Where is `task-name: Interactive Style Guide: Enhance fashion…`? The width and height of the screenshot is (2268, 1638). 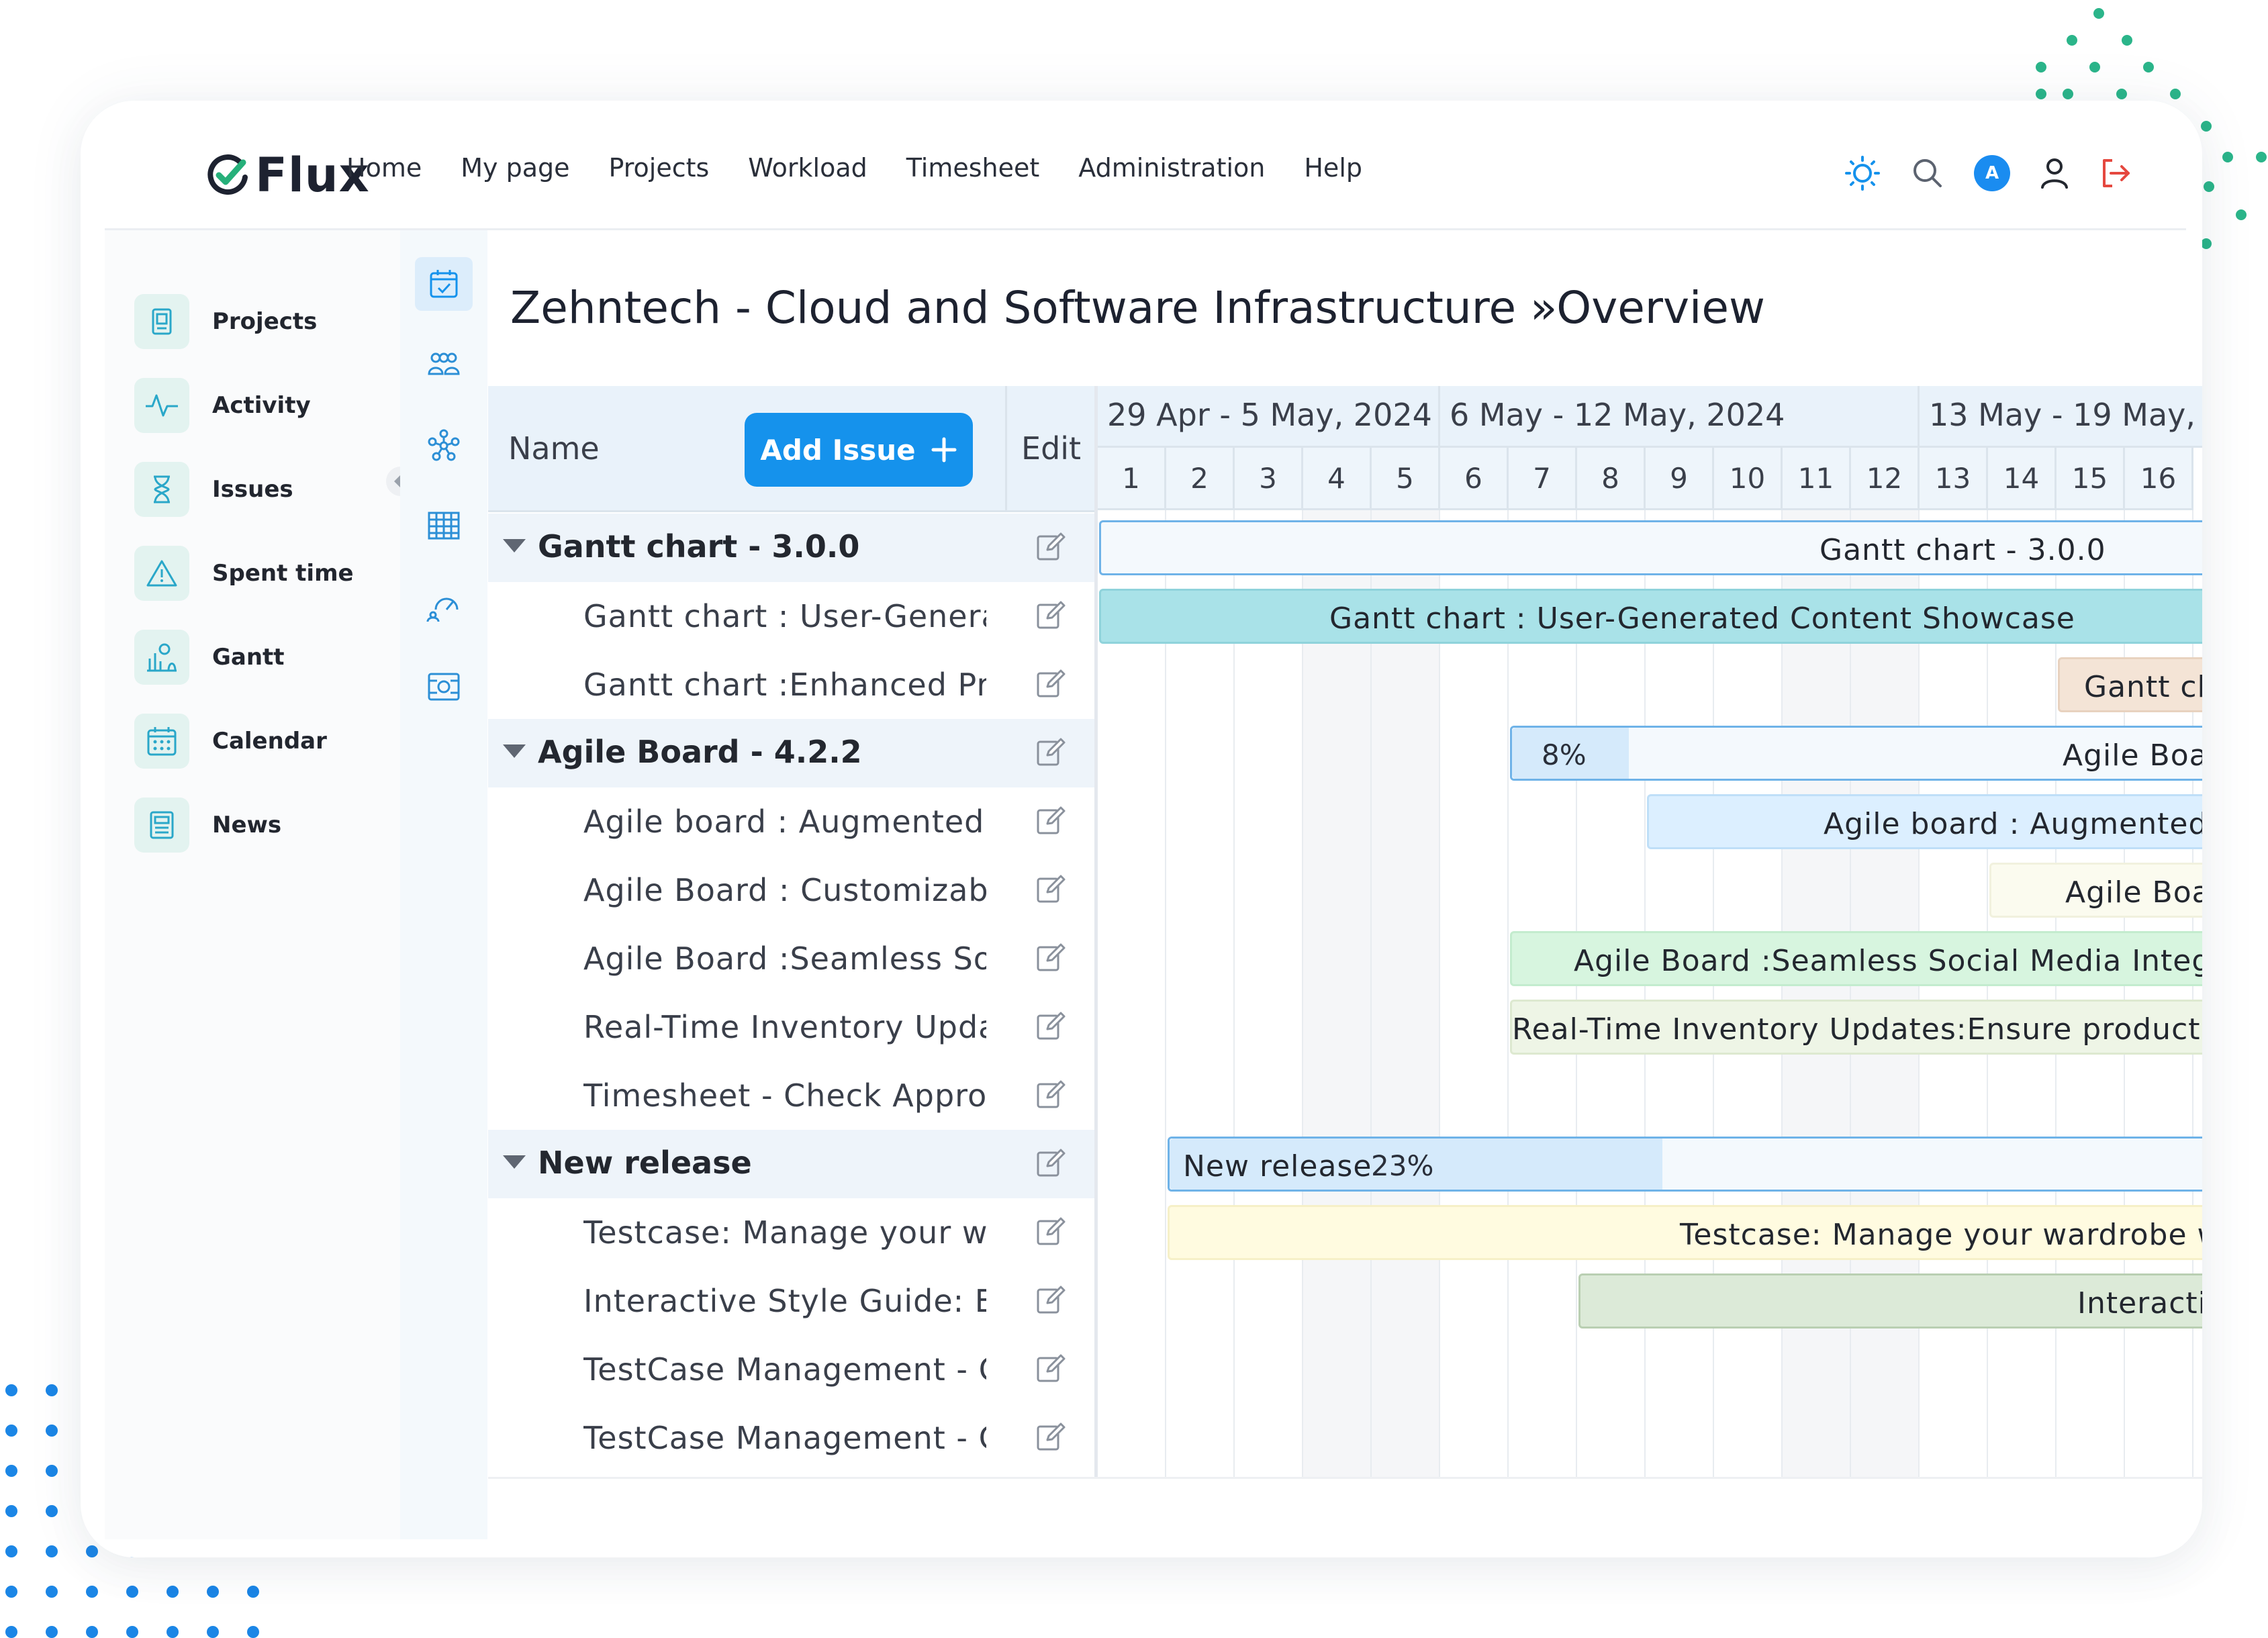
task-name: Interactive Style Guide: Enhance fashion… is located at coordinates (784, 1301).